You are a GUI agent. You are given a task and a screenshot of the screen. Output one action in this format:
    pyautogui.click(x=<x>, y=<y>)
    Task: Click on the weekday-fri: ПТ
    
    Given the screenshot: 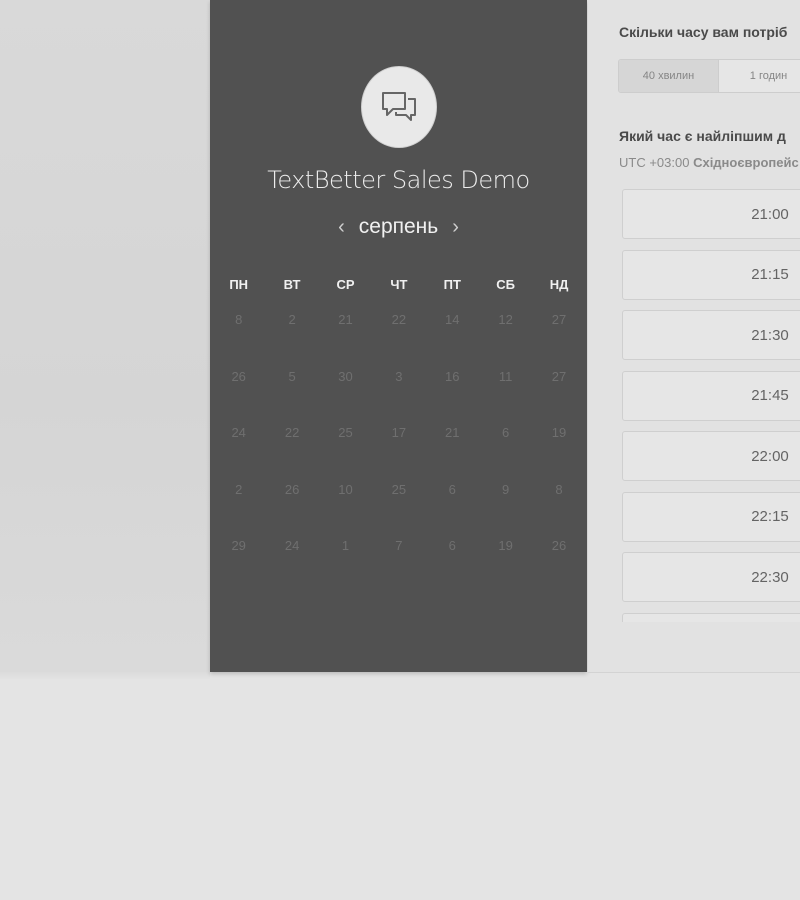 What is the action you would take?
    pyautogui.click(x=452, y=284)
    